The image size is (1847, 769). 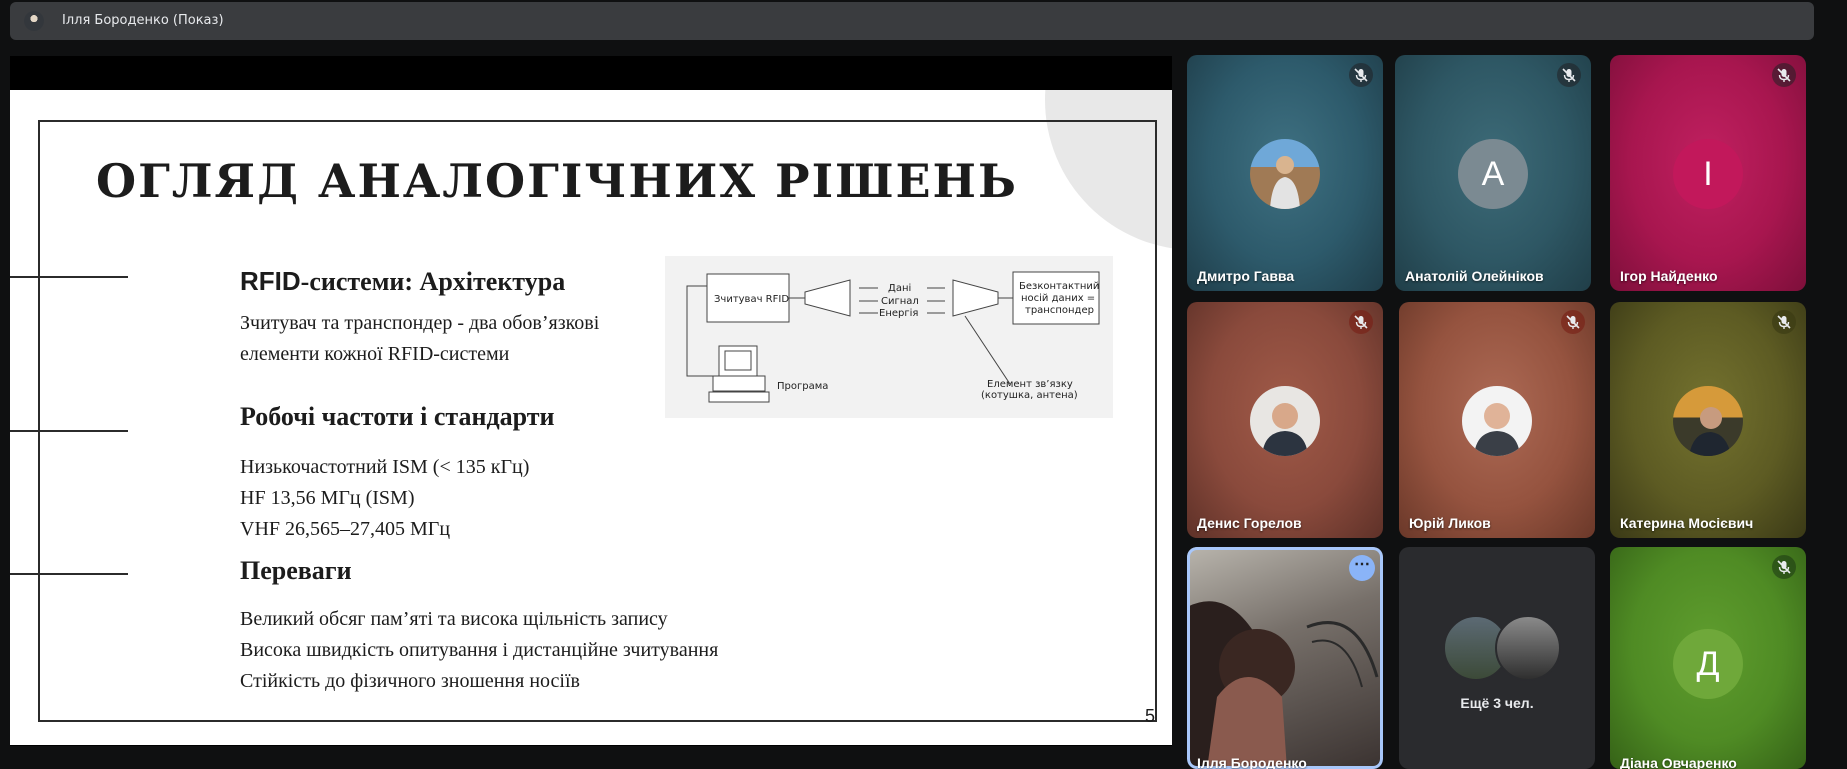 What do you see at coordinates (1474, 276) in the screenshot?
I see `participant-name: Анатолій Олейніков` at bounding box center [1474, 276].